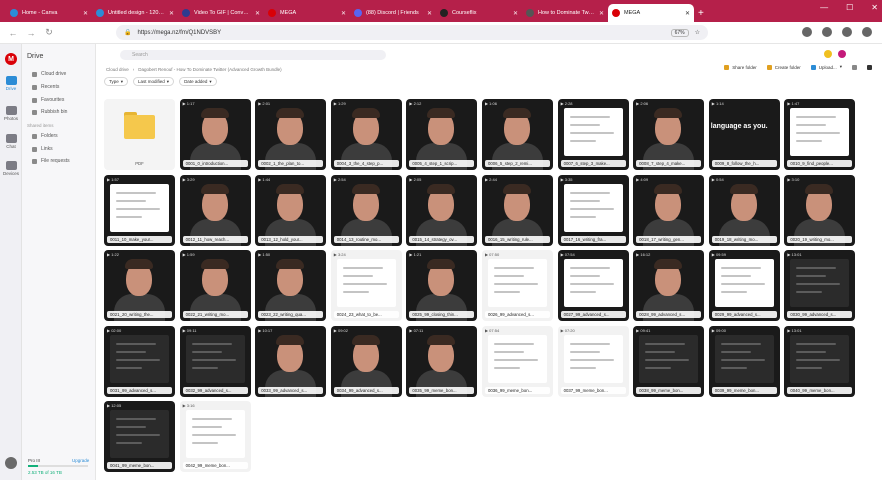 The image size is (882, 480). I want to click on list-view-button, so click(854, 67).